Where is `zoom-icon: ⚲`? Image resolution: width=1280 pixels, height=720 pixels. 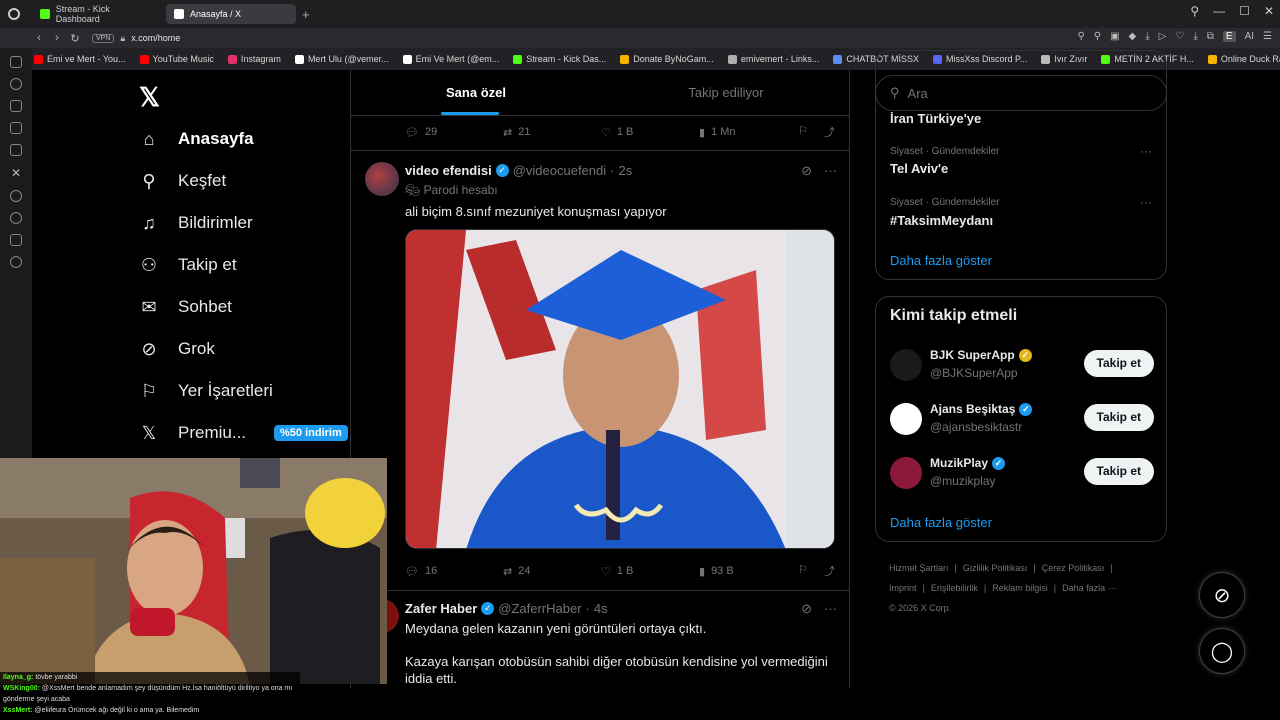
zoom-icon: ⚲ is located at coordinates (1080, 36).